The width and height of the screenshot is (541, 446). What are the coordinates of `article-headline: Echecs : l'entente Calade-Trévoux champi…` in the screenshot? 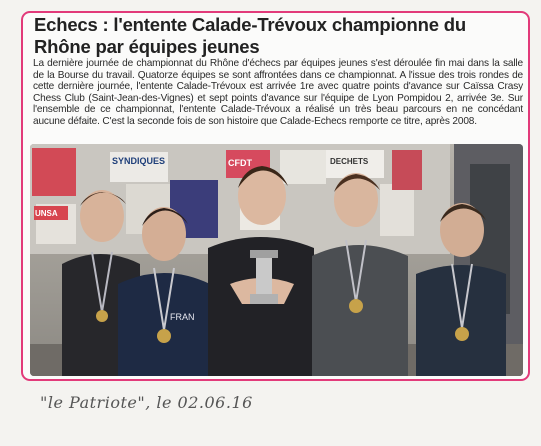 It's located at (250, 35).